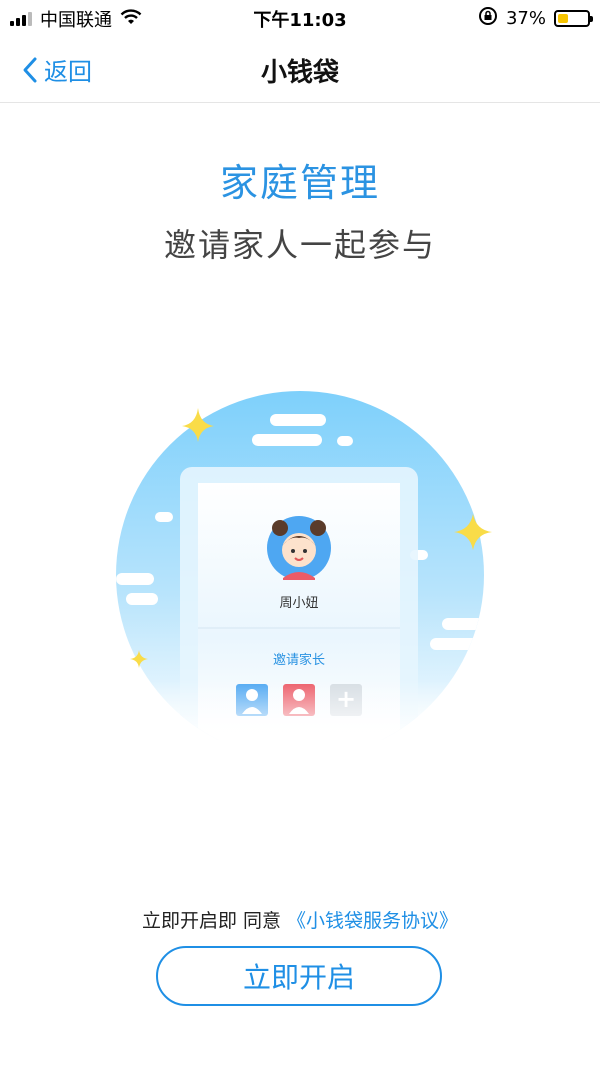 Image resolution: width=600 pixels, height=1067 pixels. I want to click on nav-bar: 返回 小钱袋, so click(300, 68).